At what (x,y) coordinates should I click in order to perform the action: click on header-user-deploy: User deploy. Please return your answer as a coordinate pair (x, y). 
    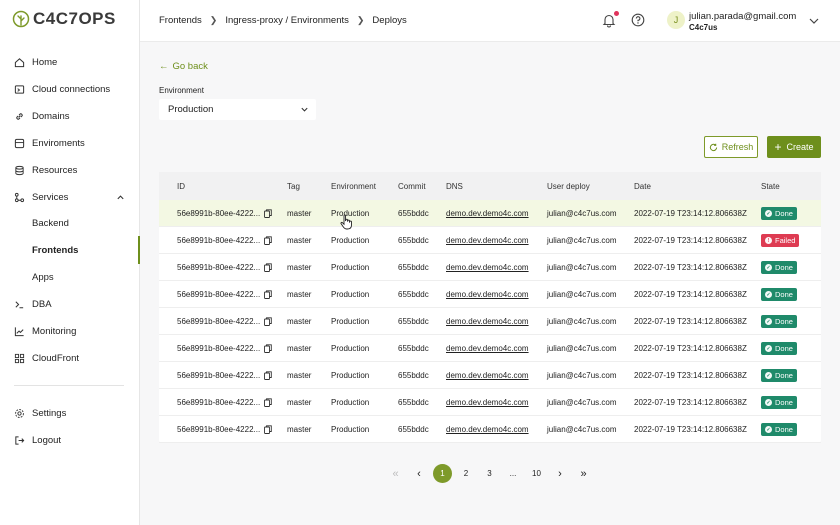
    Looking at the image, I should click on (568, 186).